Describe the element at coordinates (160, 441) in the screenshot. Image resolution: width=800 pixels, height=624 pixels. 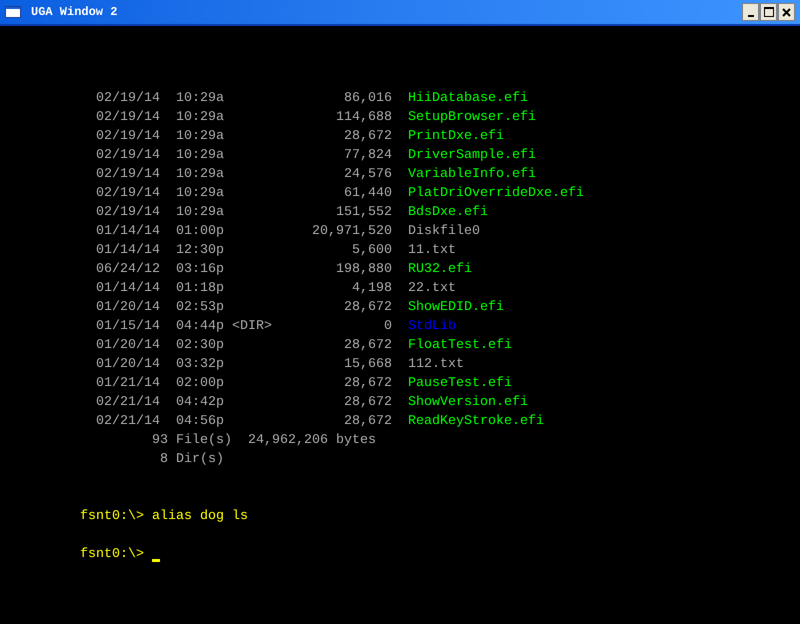
I see `summary-count: 93` at that location.